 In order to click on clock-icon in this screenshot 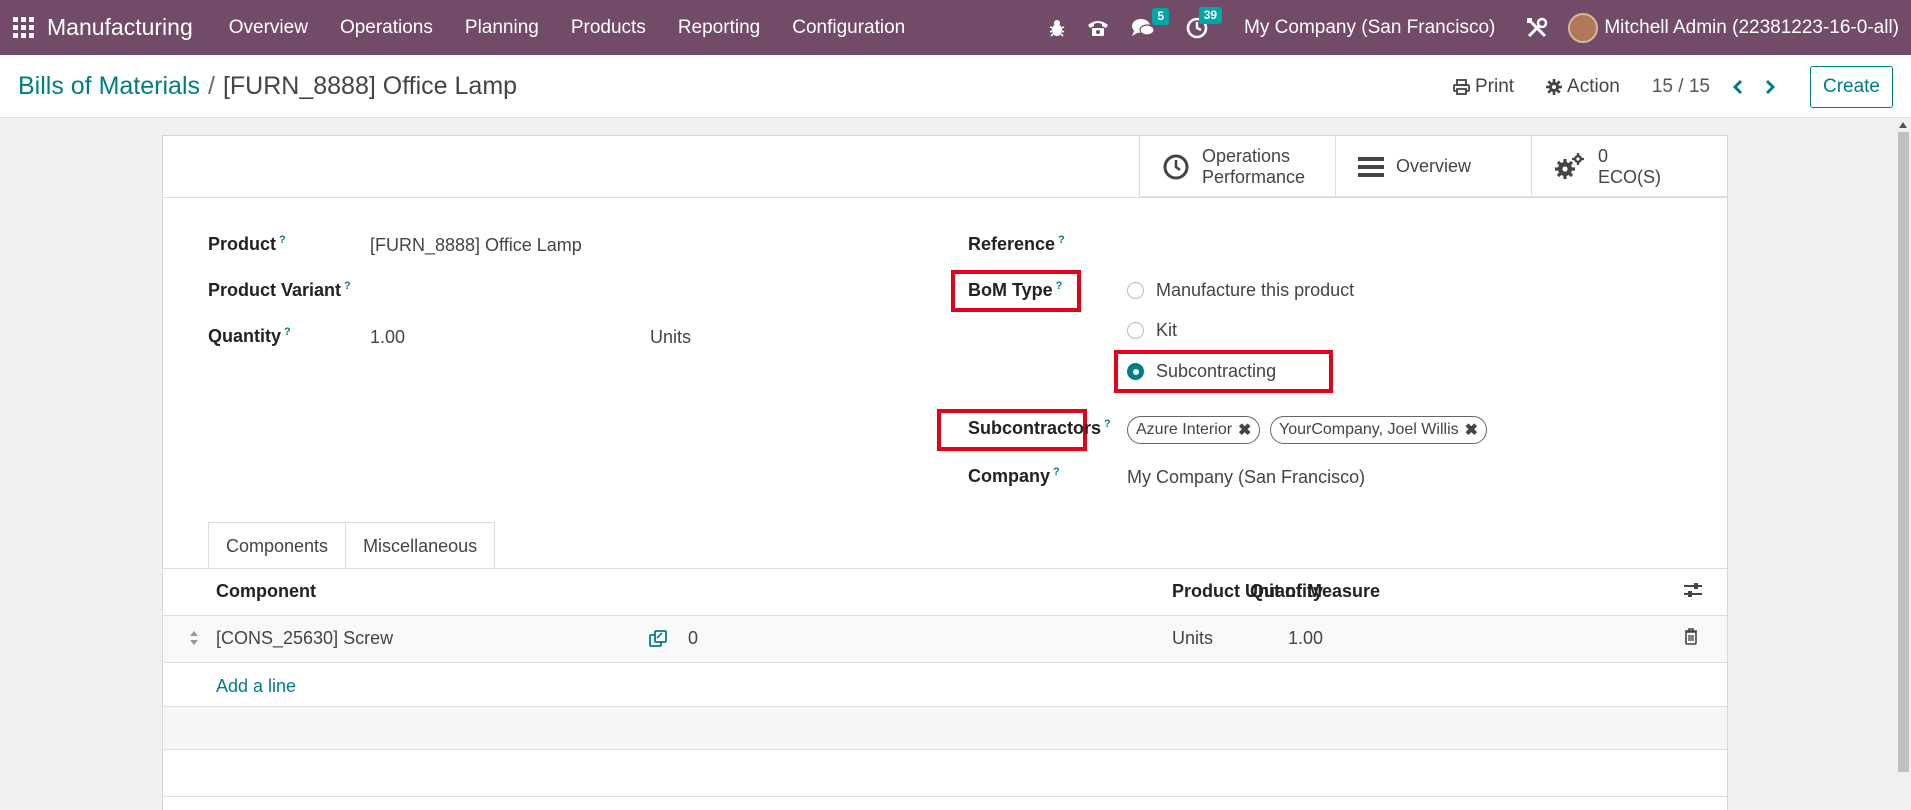, I will do `click(1176, 166)`.